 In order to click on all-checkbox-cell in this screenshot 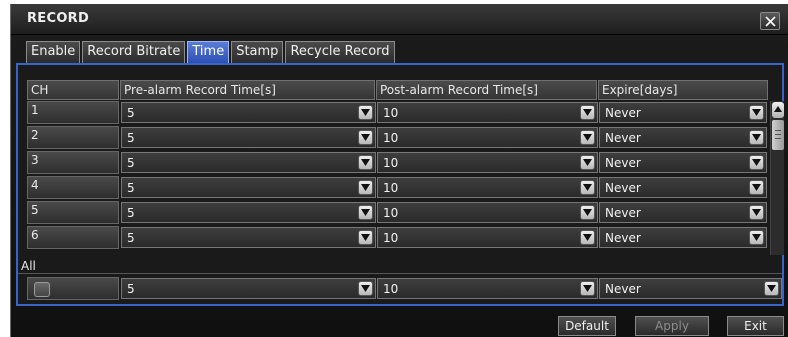, I will do `click(73, 288)`.